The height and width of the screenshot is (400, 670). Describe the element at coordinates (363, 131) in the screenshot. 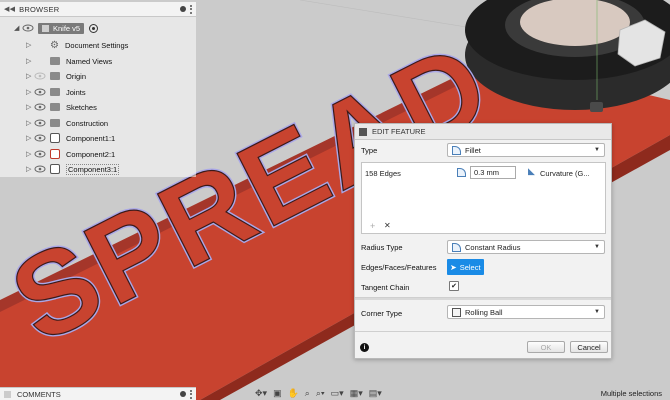

I see `dialog-collapse-icon` at that location.